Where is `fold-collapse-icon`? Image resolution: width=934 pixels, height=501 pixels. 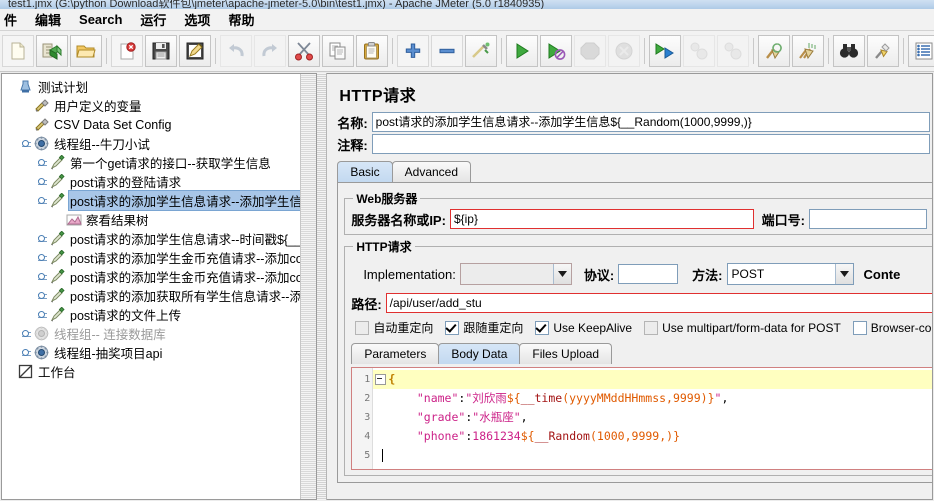 fold-collapse-icon is located at coordinates (381, 379).